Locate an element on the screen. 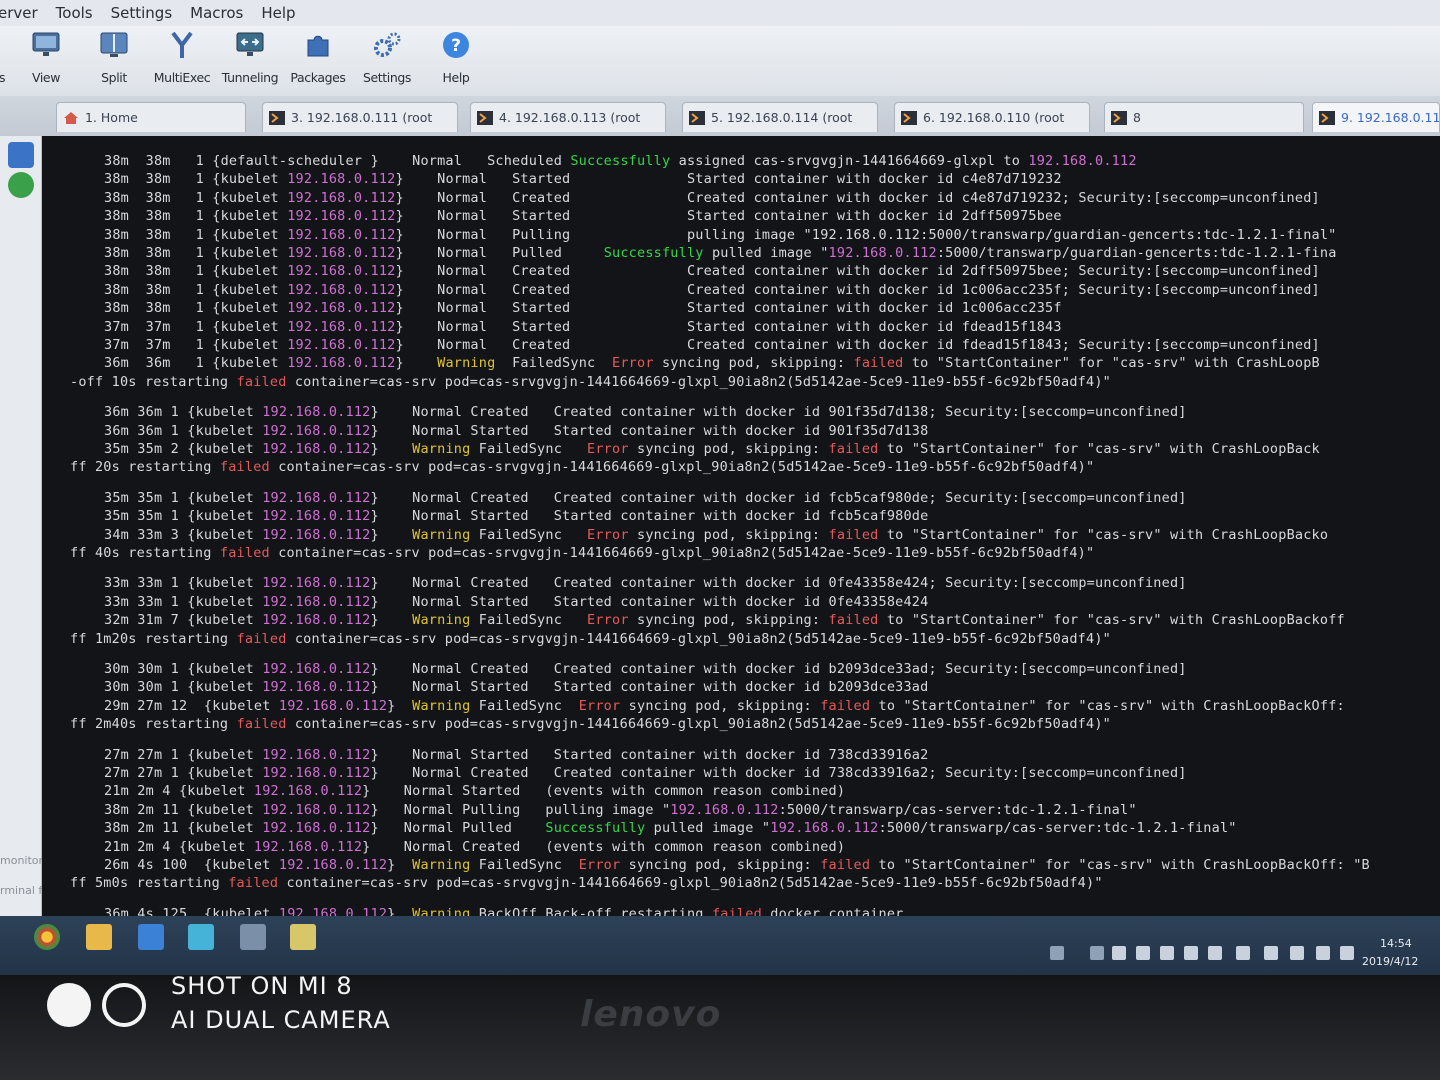 This screenshot has width=1440, height=1080. folder-icon is located at coordinates (99, 937).